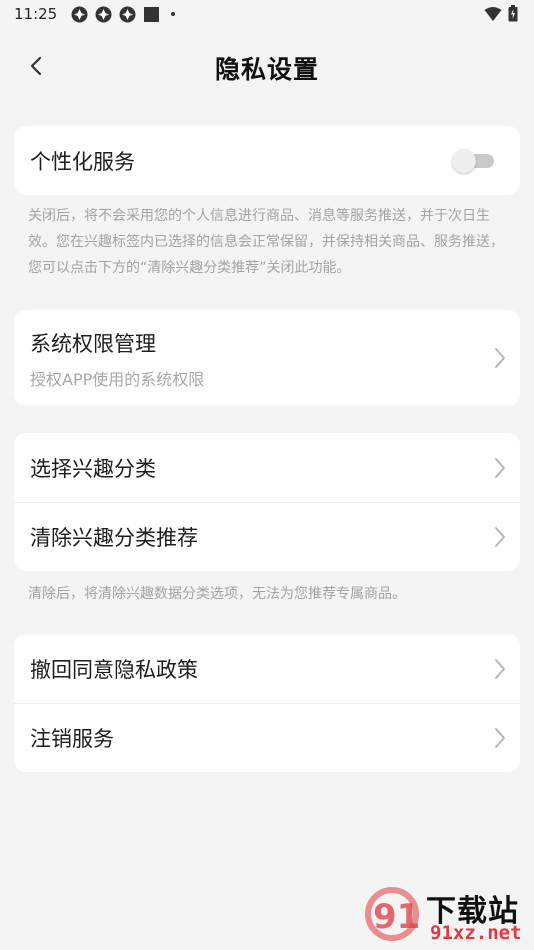  Describe the element at coordinates (151, 14) in the screenshot. I see `square-icon` at that location.